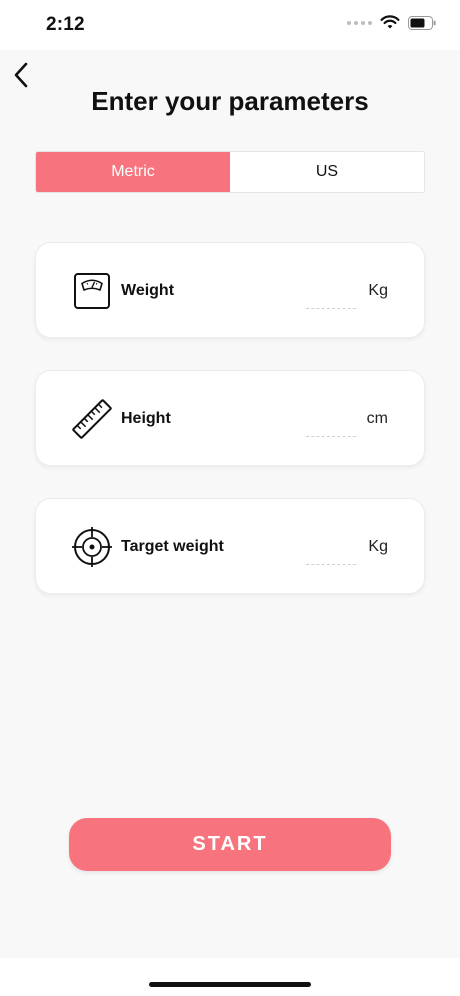 The image size is (460, 996). What do you see at coordinates (230, 984) in the screenshot?
I see `home-indicator` at bounding box center [230, 984].